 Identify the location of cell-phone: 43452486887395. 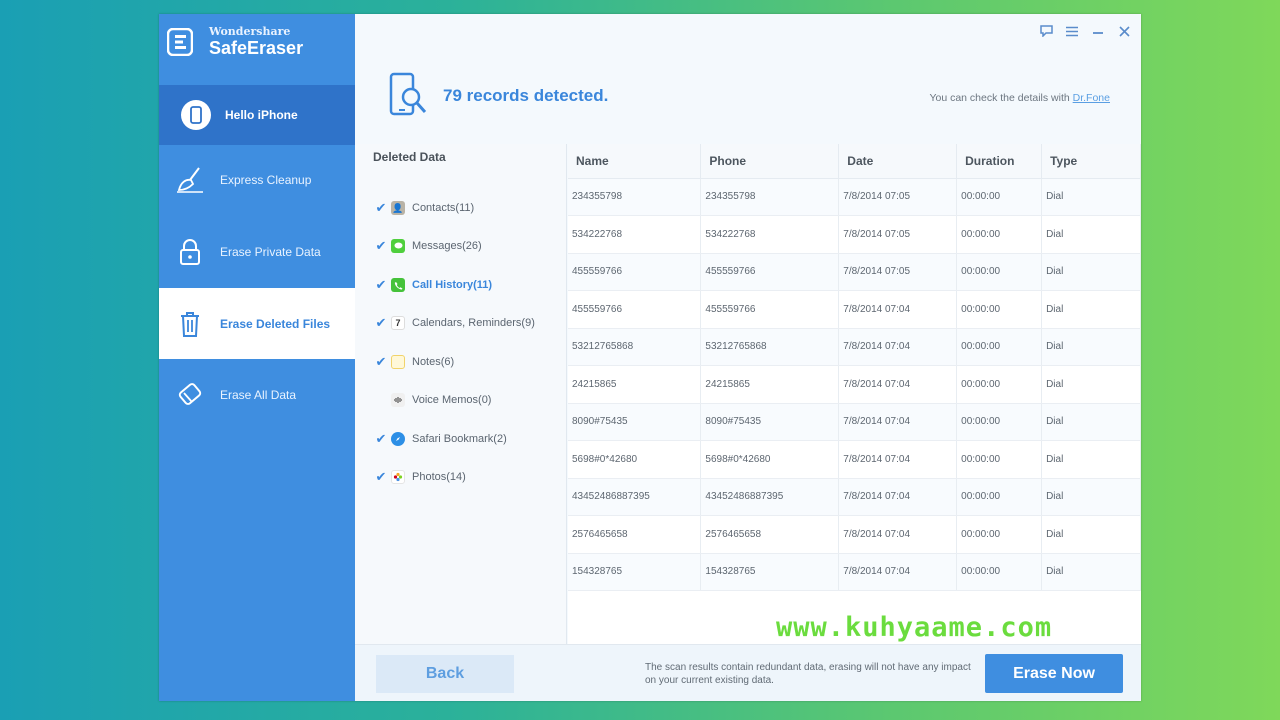
(770, 497).